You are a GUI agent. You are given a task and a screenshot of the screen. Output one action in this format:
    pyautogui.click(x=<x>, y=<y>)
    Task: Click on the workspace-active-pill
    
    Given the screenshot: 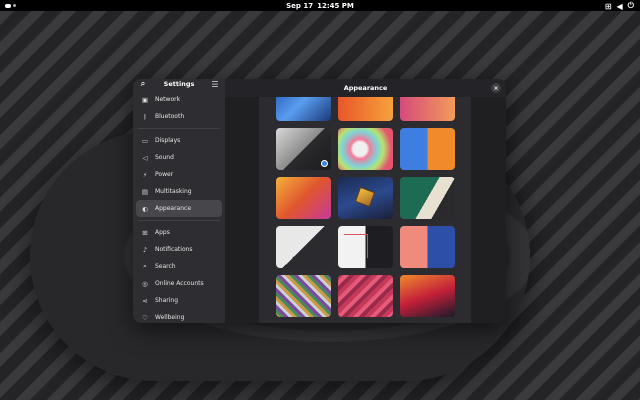 What is the action you would take?
    pyautogui.click(x=8, y=5)
    